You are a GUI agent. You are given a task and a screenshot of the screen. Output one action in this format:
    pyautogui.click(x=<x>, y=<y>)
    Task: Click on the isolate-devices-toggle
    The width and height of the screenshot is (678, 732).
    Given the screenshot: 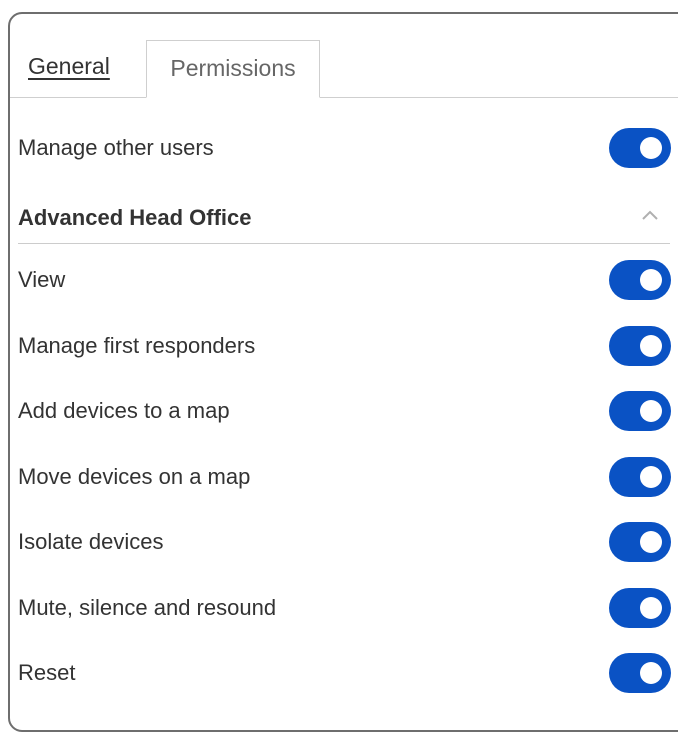 What is the action you would take?
    pyautogui.click(x=640, y=542)
    